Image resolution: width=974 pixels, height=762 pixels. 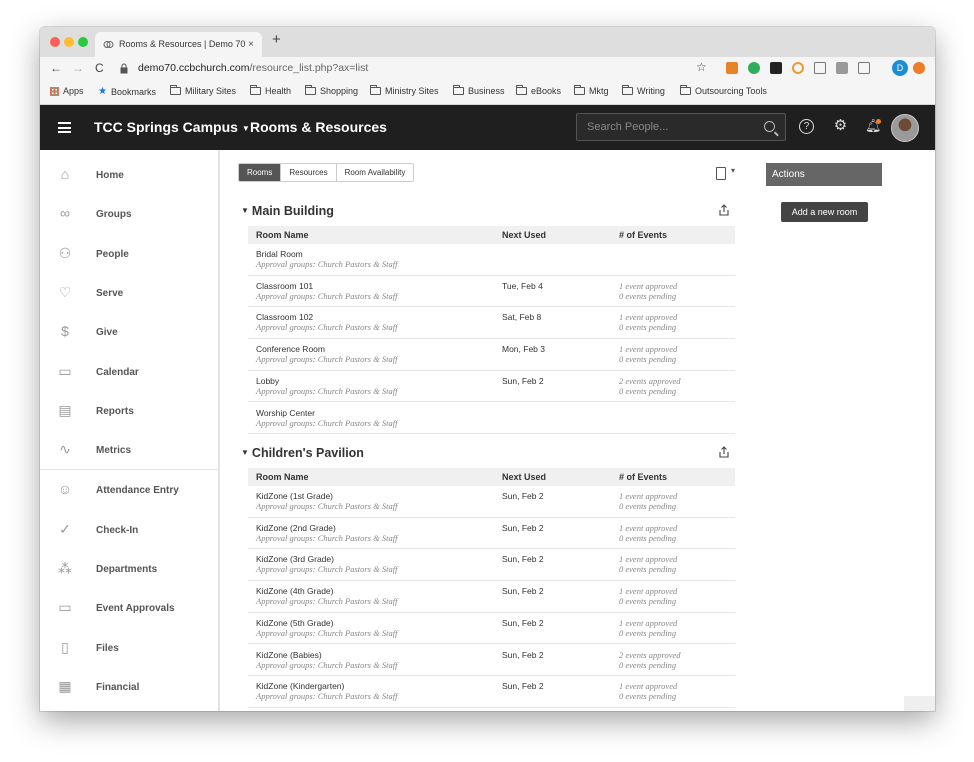 I want to click on tab-resources: Resources, so click(x=309, y=172).